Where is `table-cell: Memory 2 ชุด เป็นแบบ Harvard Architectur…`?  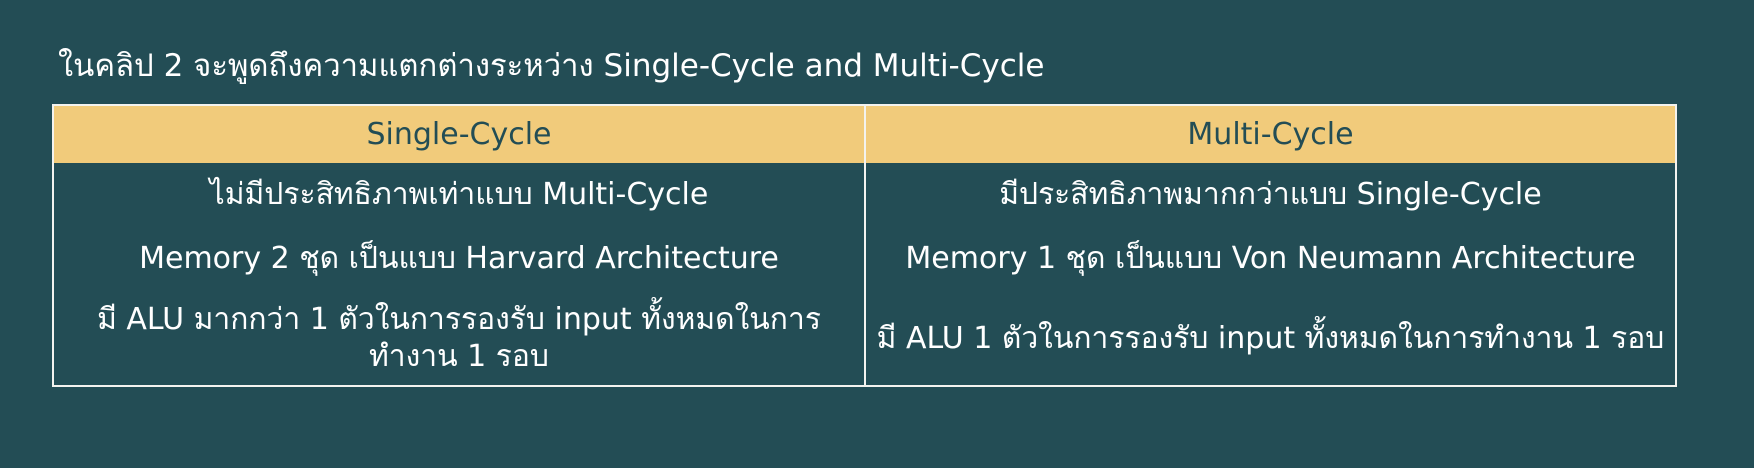
table-cell: Memory 2 ชุด เป็นแบบ Harvard Architectur… is located at coordinates (459, 258).